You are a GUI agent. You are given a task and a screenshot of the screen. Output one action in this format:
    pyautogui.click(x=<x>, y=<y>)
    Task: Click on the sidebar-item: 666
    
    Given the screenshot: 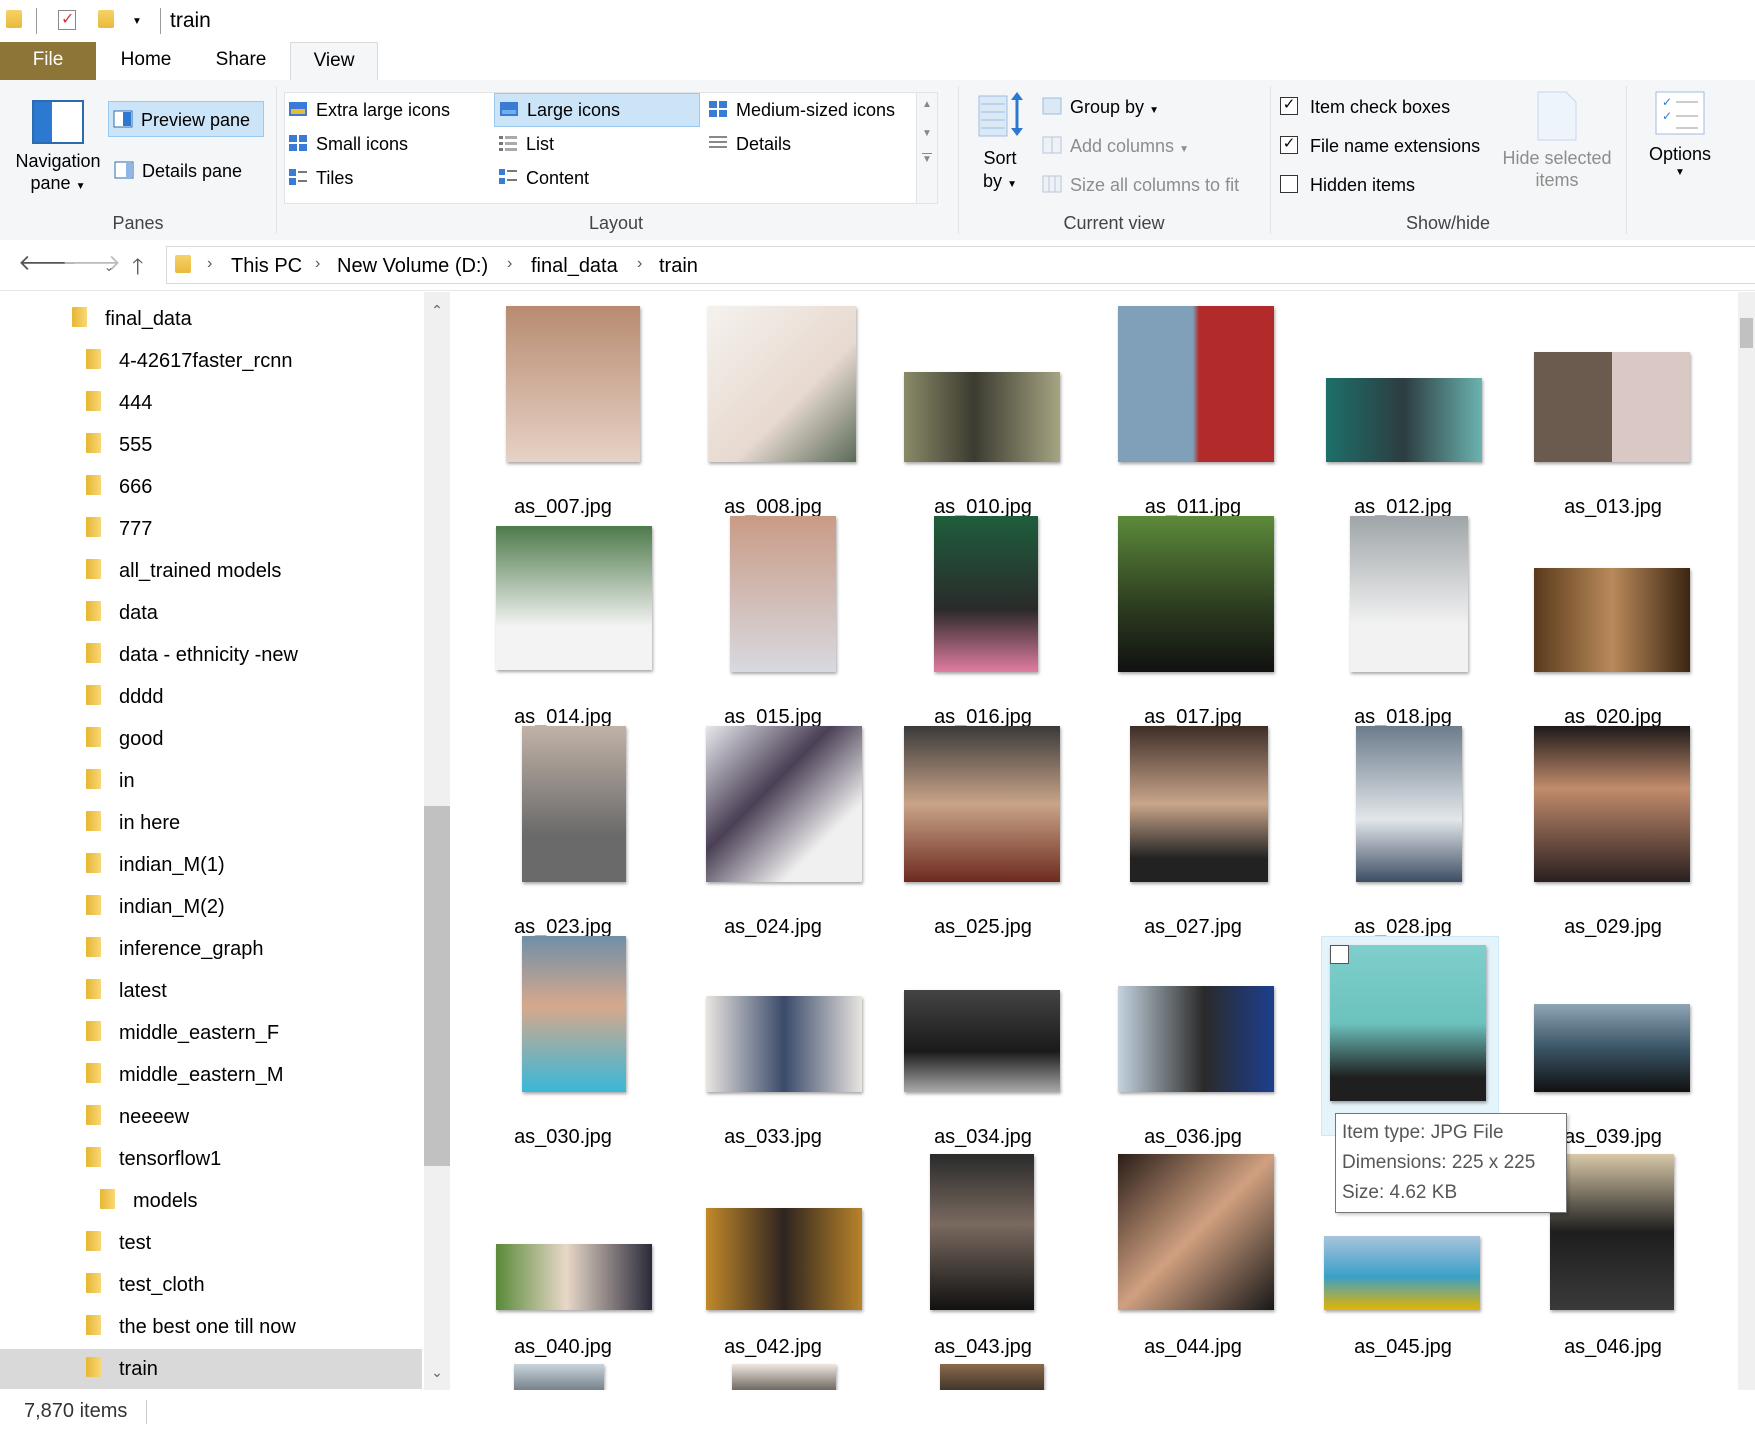 What is the action you would take?
    pyautogui.click(x=119, y=487)
    